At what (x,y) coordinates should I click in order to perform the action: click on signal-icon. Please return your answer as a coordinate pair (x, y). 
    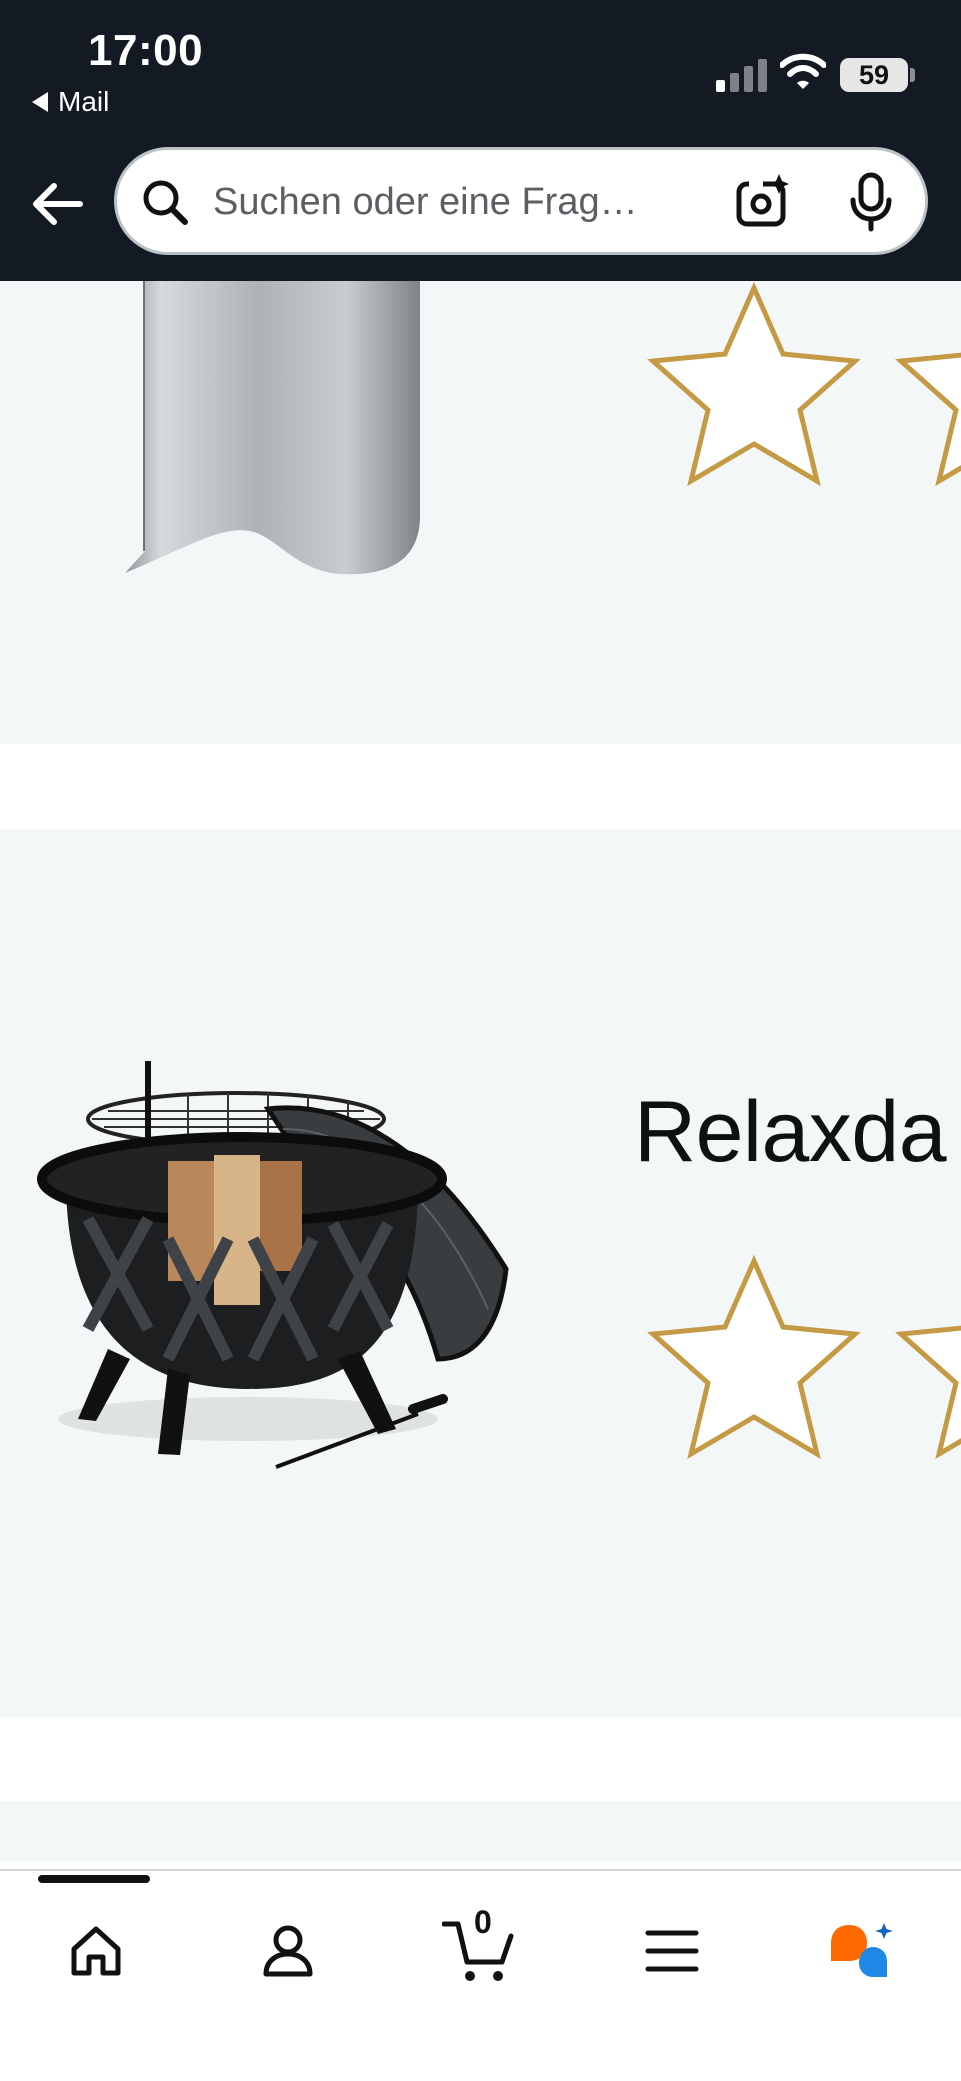
    Looking at the image, I should click on (741, 75).